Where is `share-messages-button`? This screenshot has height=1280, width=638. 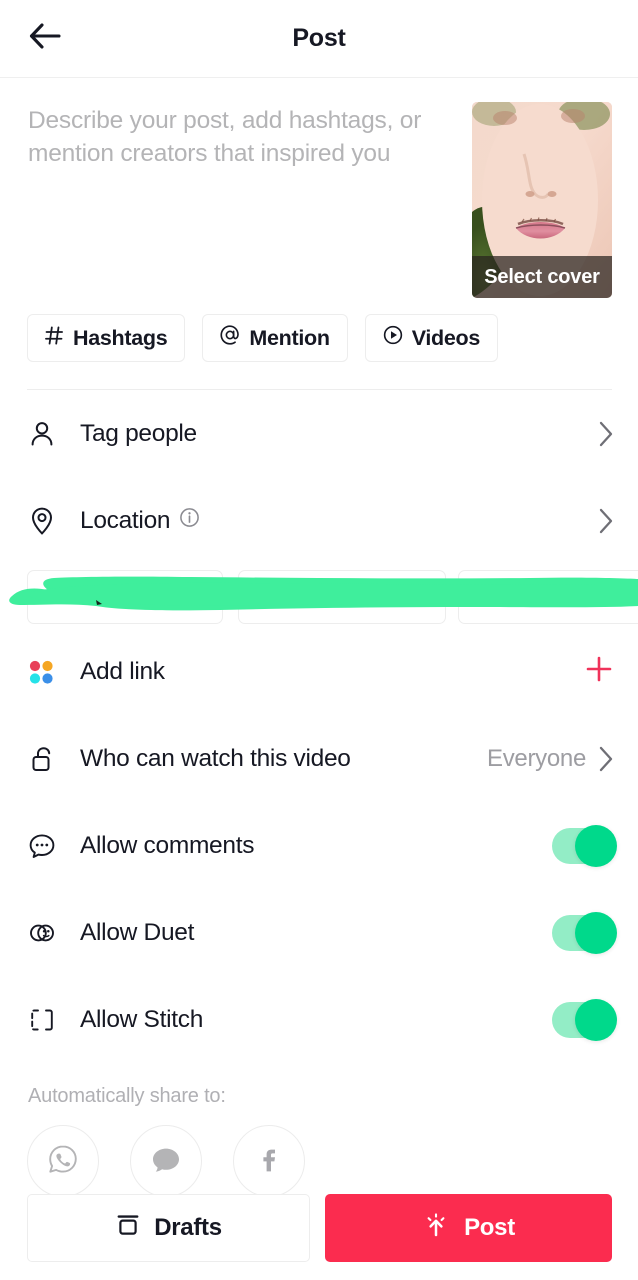
share-messages-button is located at coordinates (166, 1161).